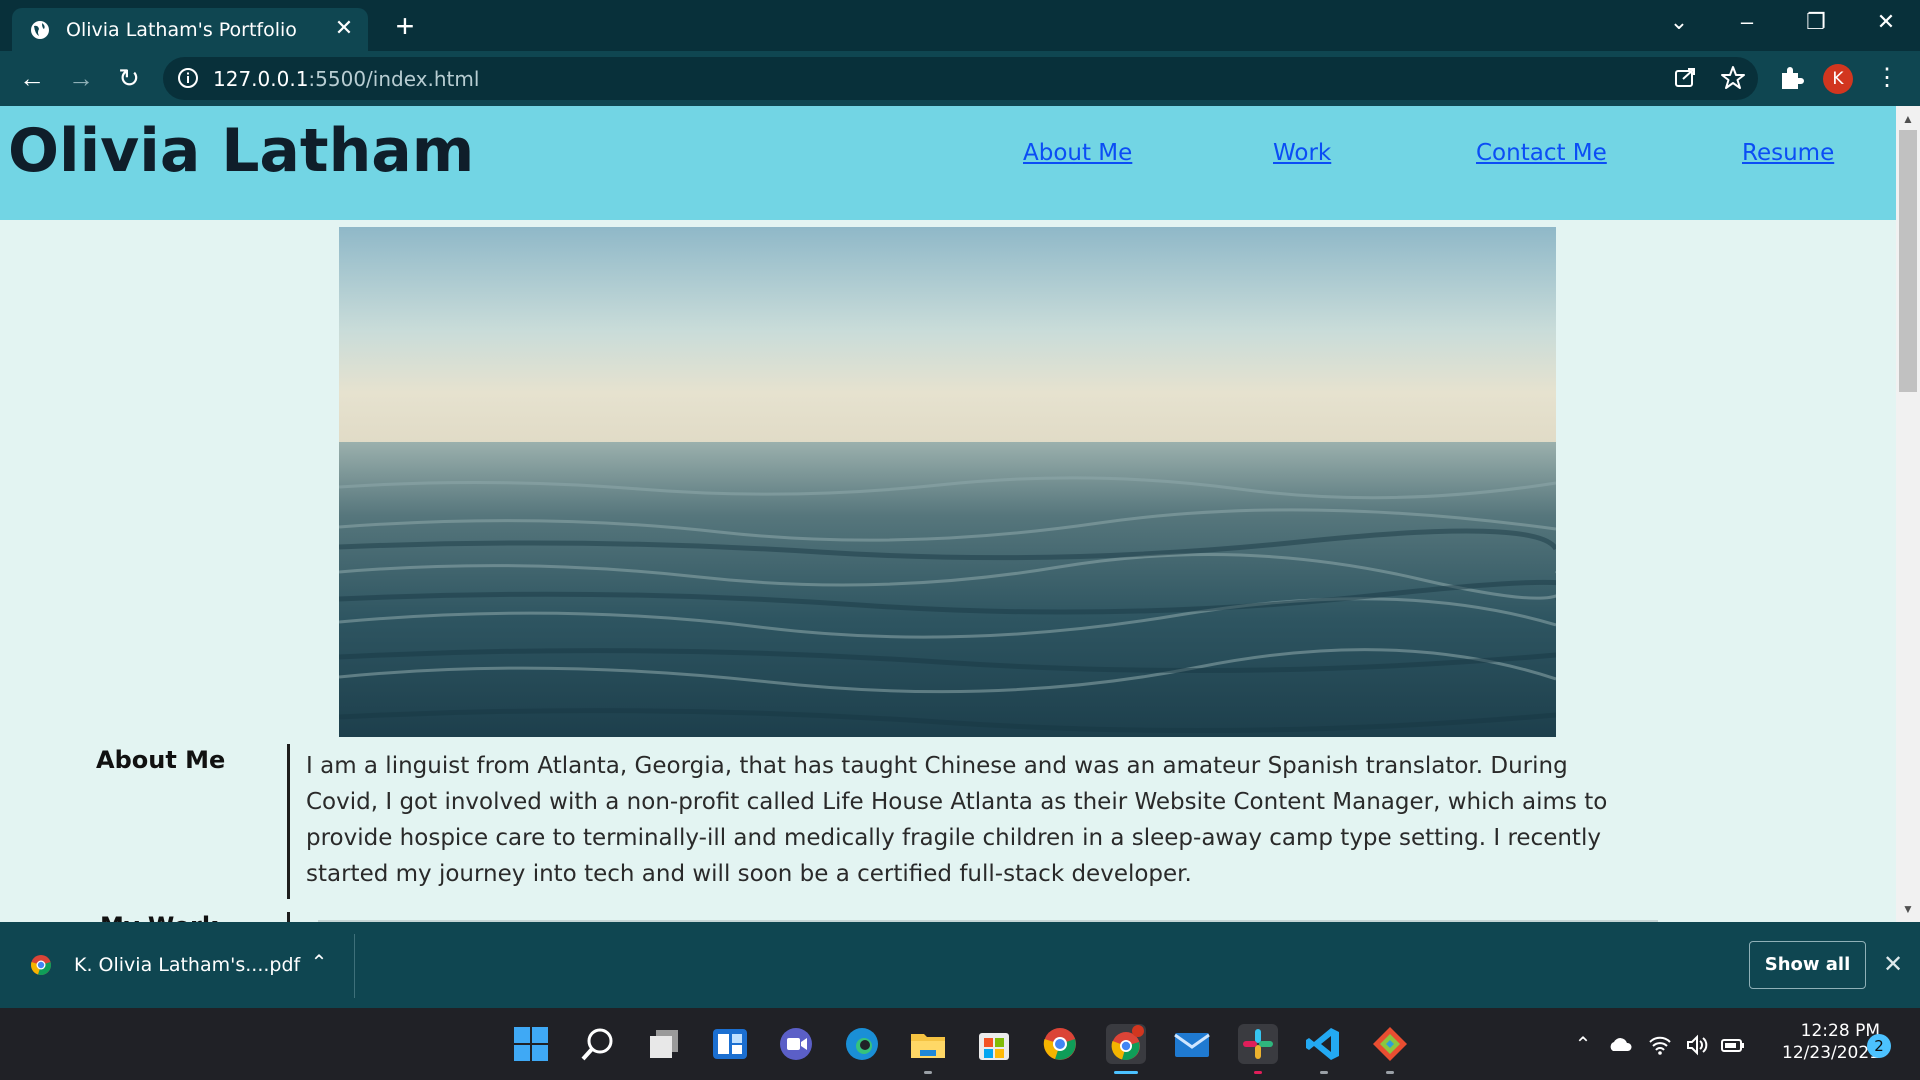 This screenshot has width=1920, height=1080. What do you see at coordinates (1126, 1044) in the screenshot?
I see `chrome-profile-k-icon` at bounding box center [1126, 1044].